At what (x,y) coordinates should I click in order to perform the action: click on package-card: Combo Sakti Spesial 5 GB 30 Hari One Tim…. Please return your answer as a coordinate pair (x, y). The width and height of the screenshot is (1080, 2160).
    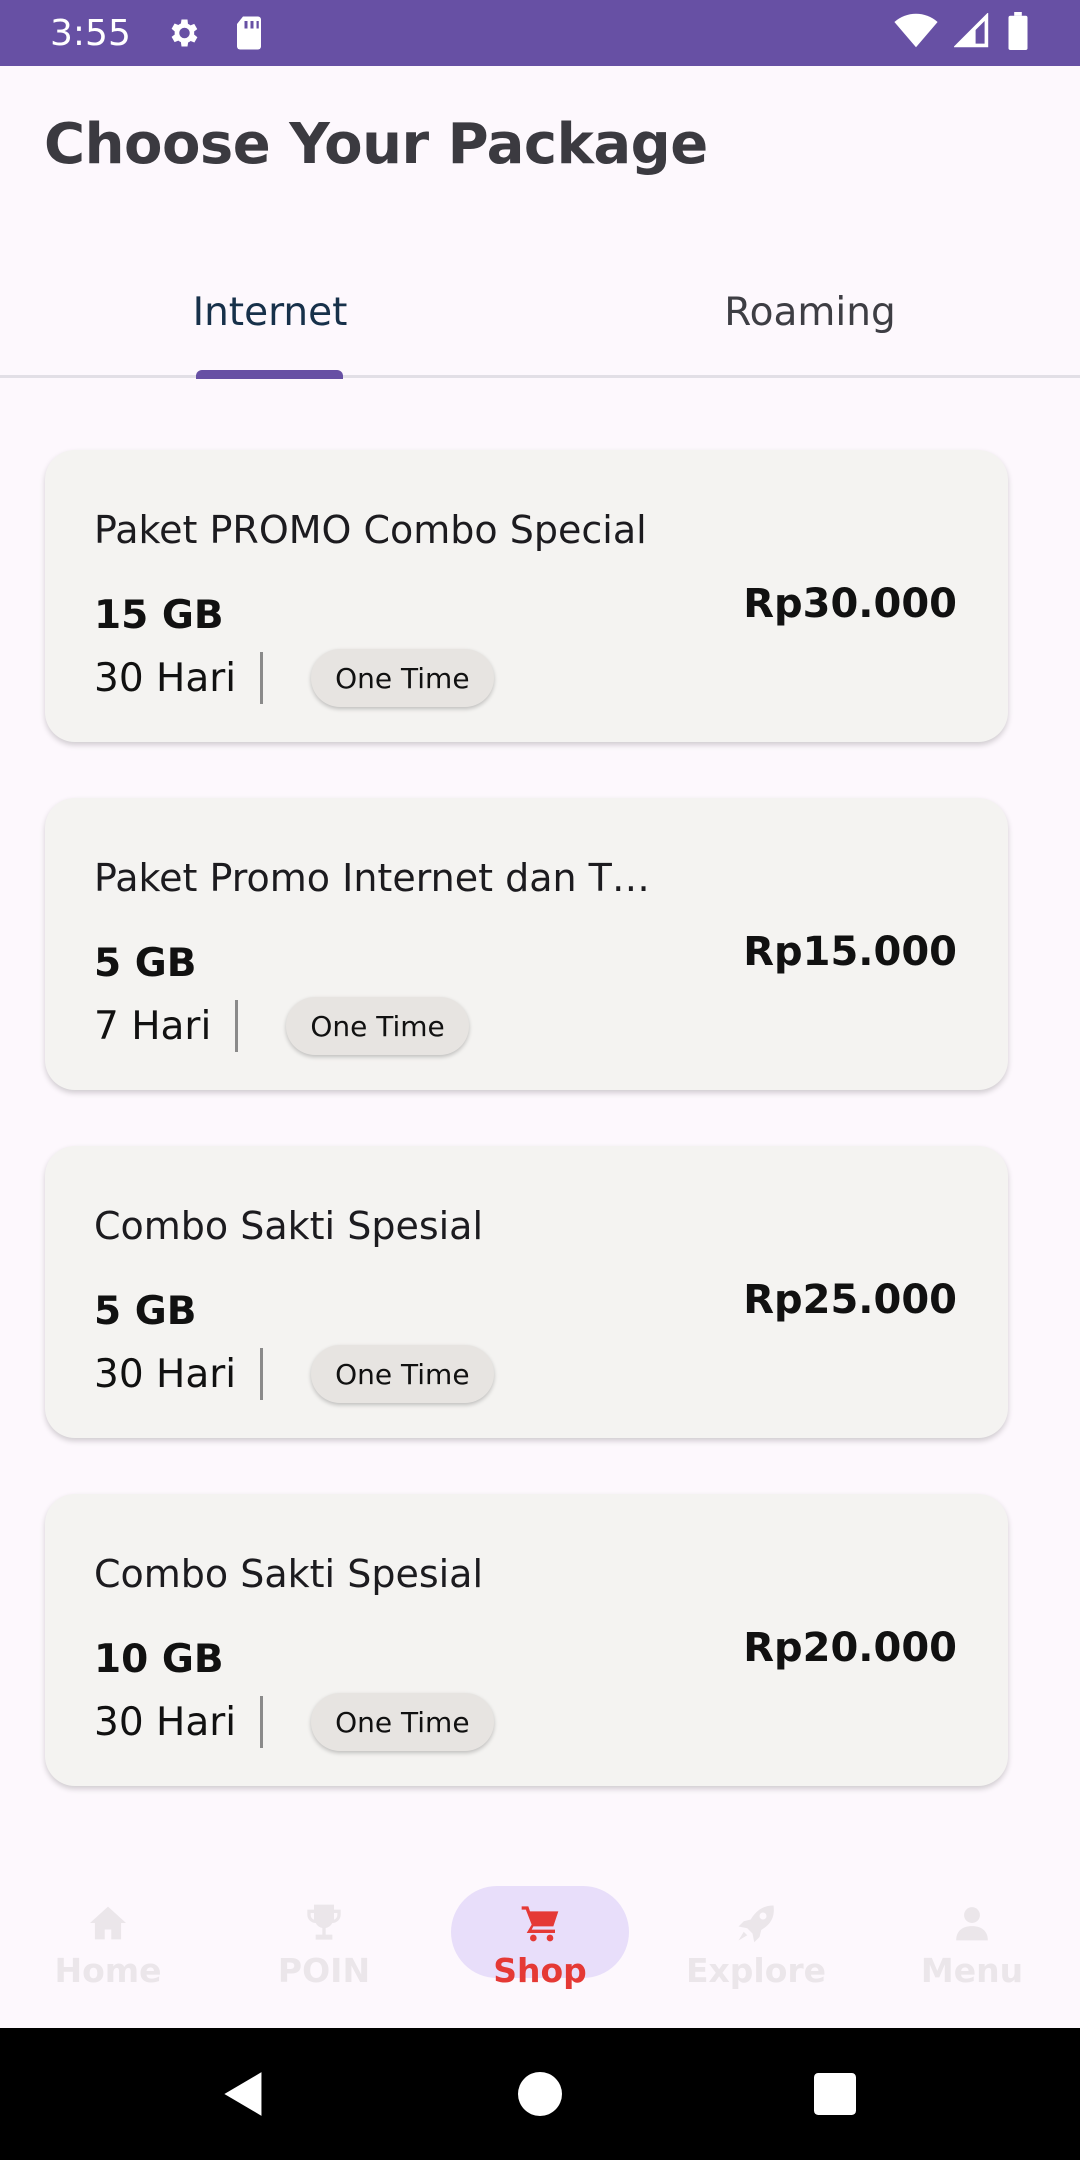
    Looking at the image, I should click on (526, 1292).